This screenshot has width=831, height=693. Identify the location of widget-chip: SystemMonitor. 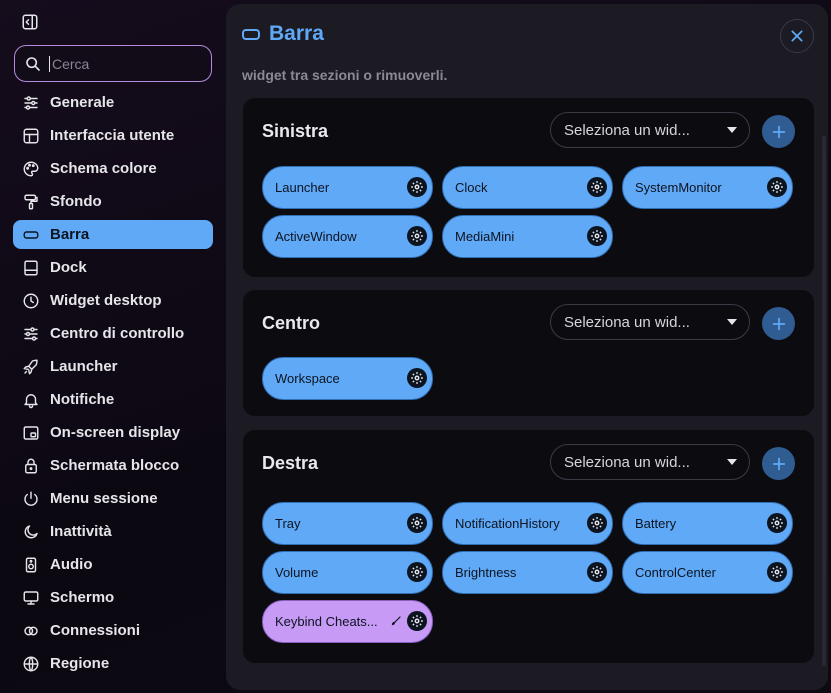
(707, 187).